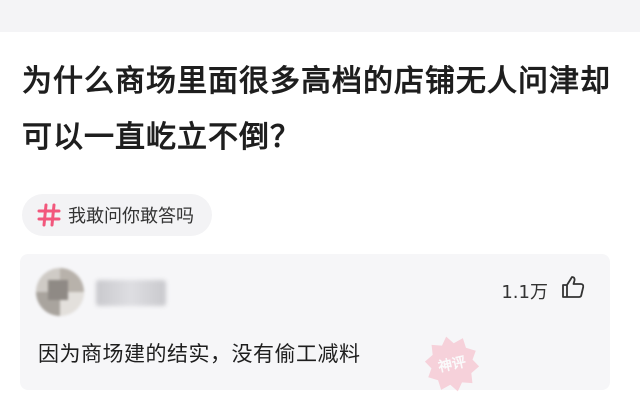  Describe the element at coordinates (49, 215) in the screenshot. I see `hash-icon` at that location.